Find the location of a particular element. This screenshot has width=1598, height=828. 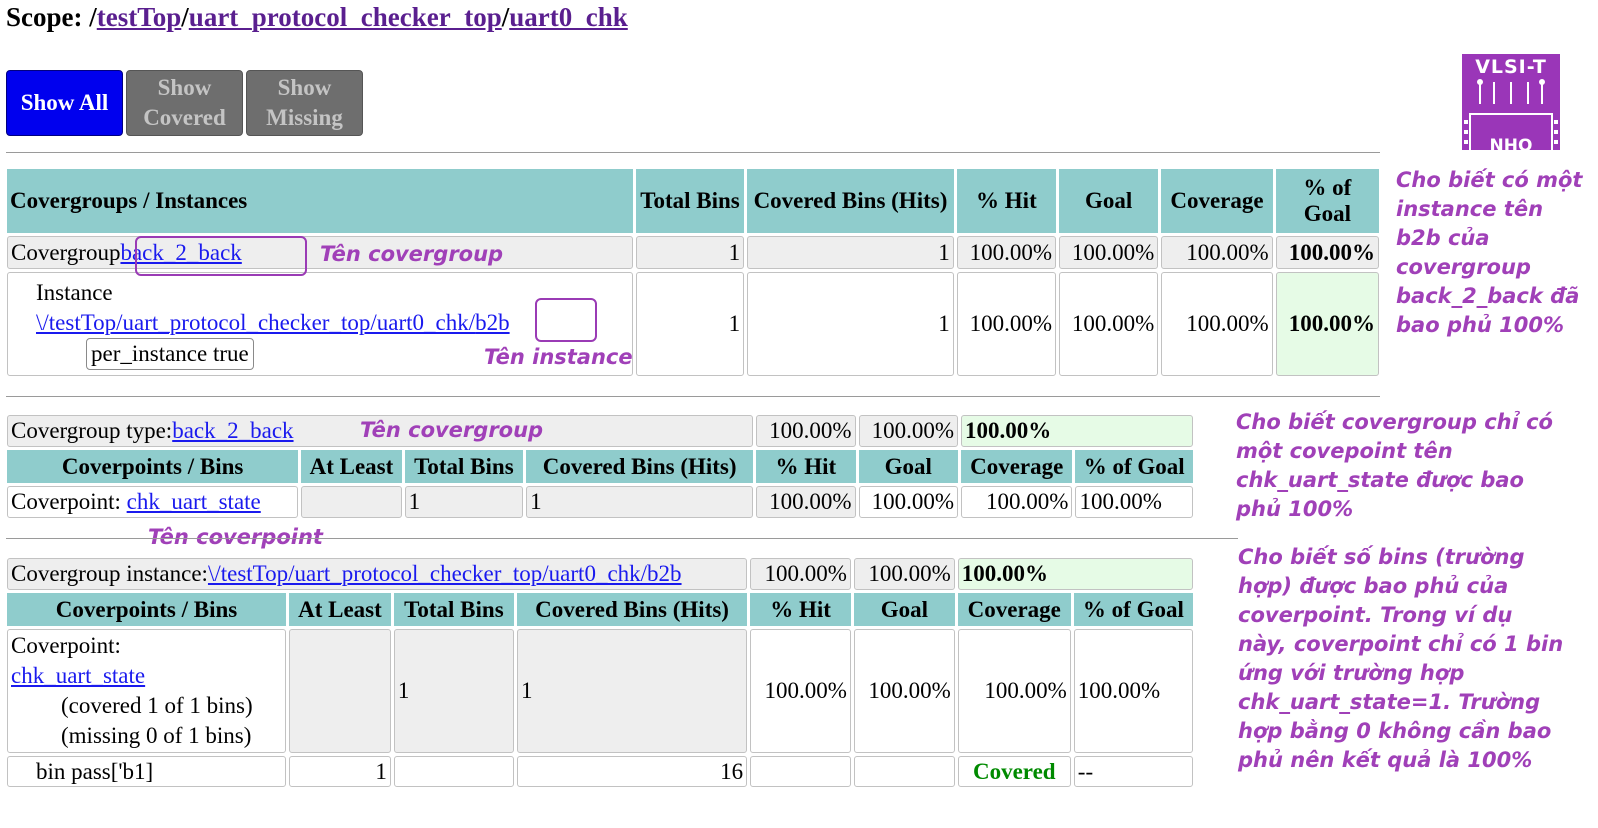

crumb-testtop: testTop is located at coordinates (139, 17).